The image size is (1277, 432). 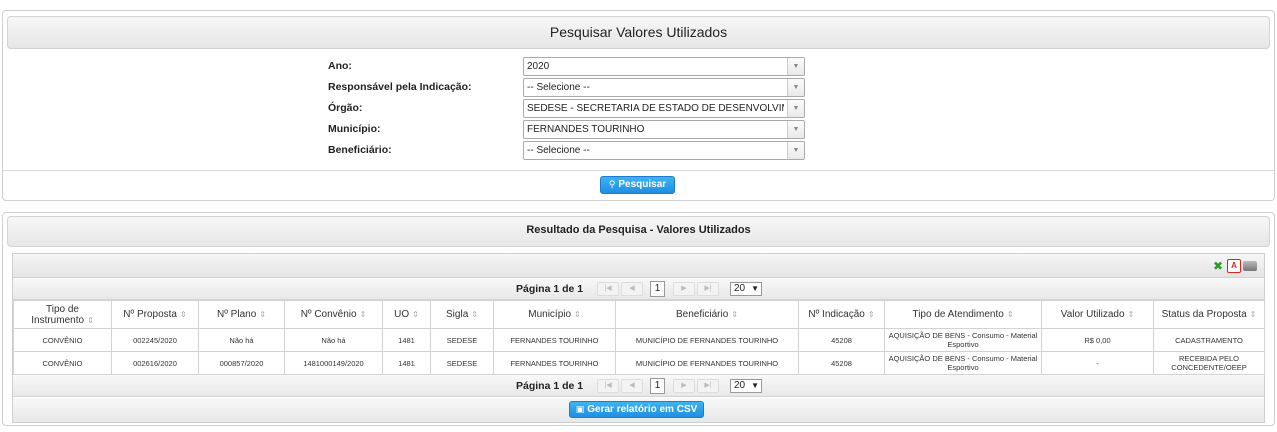 I want to click on grid-toolbar: ✖ A, so click(x=638, y=266).